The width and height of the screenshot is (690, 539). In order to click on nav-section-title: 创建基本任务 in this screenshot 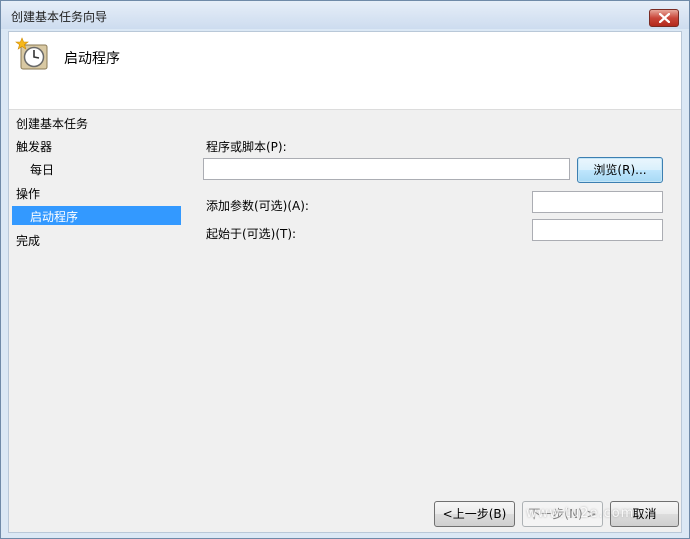, I will do `click(52, 124)`.